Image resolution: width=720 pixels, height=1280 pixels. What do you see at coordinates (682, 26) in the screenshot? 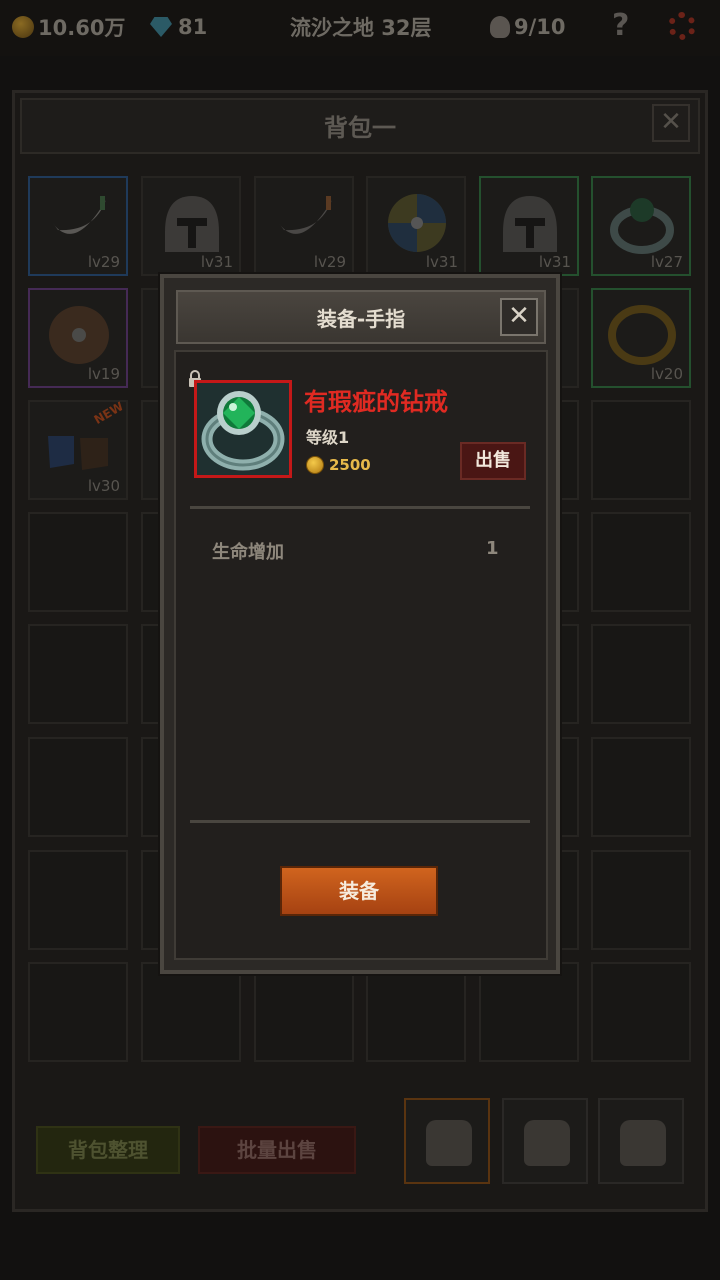
I see `settings-gear-icon` at bounding box center [682, 26].